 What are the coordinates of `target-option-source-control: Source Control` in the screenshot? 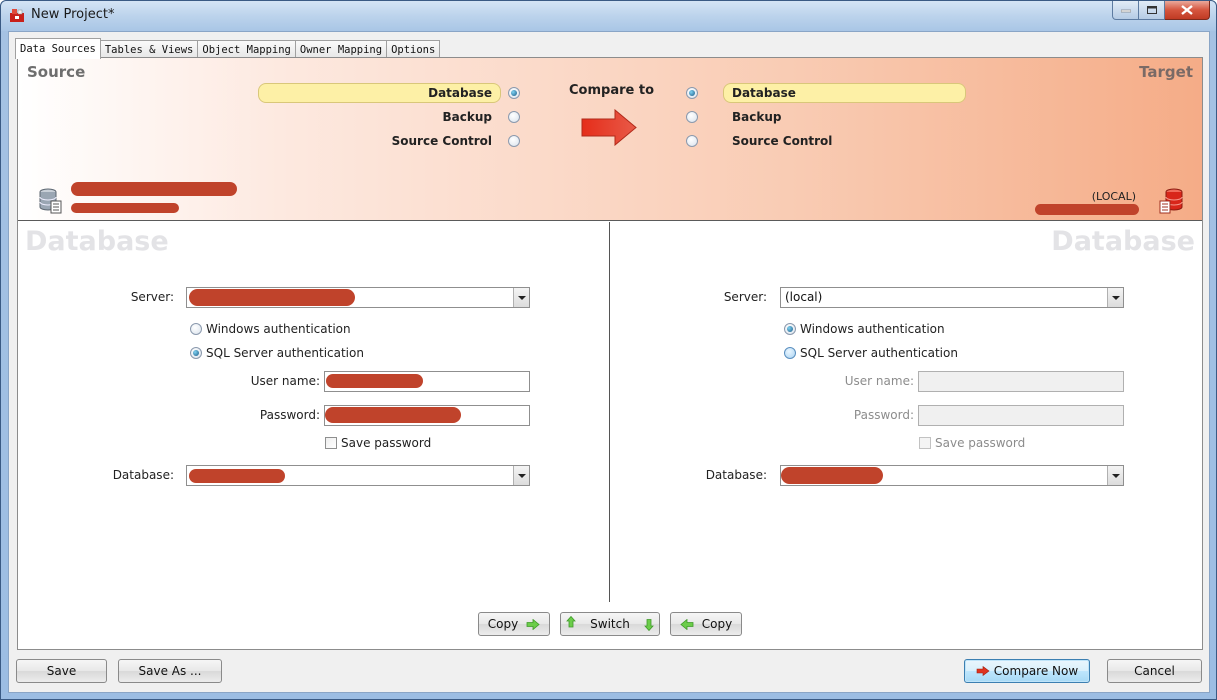 It's located at (759, 141).